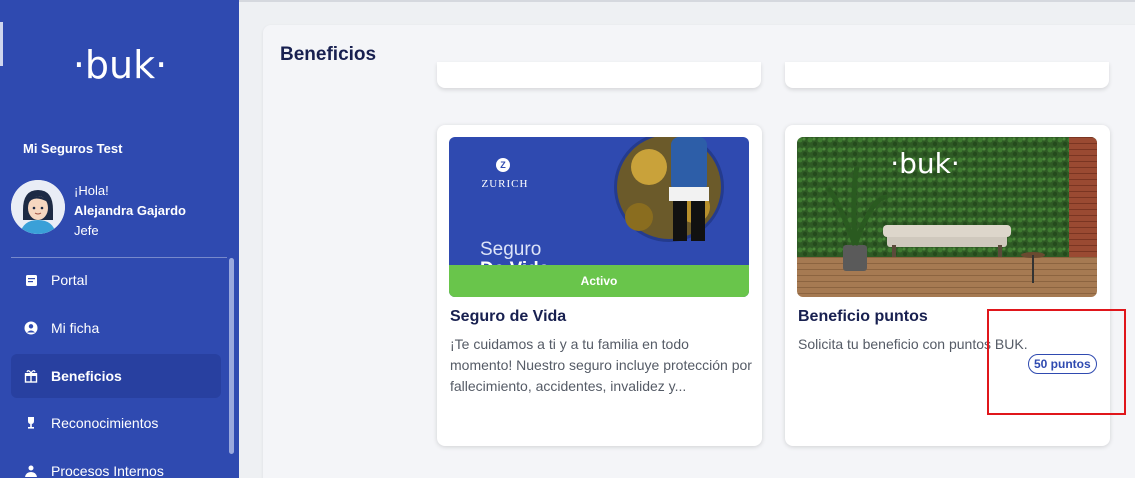 This screenshot has width=1135, height=478. I want to click on gift-icon, so click(31, 376).